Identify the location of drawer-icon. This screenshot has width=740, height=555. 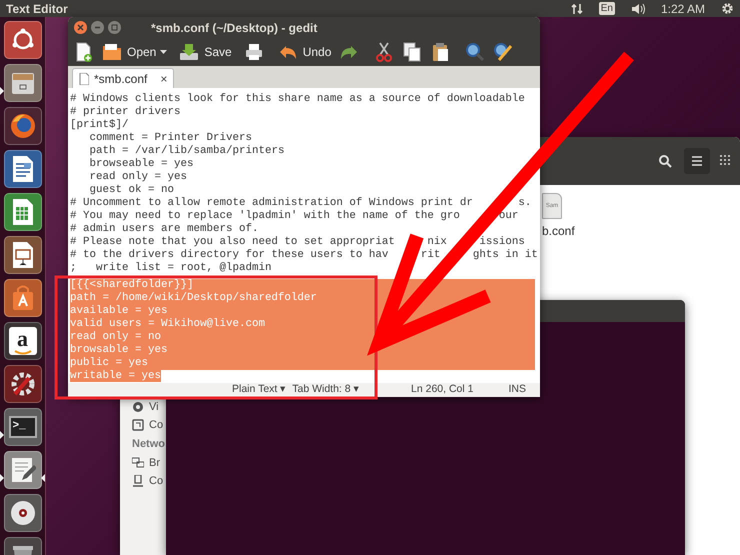
(23, 83).